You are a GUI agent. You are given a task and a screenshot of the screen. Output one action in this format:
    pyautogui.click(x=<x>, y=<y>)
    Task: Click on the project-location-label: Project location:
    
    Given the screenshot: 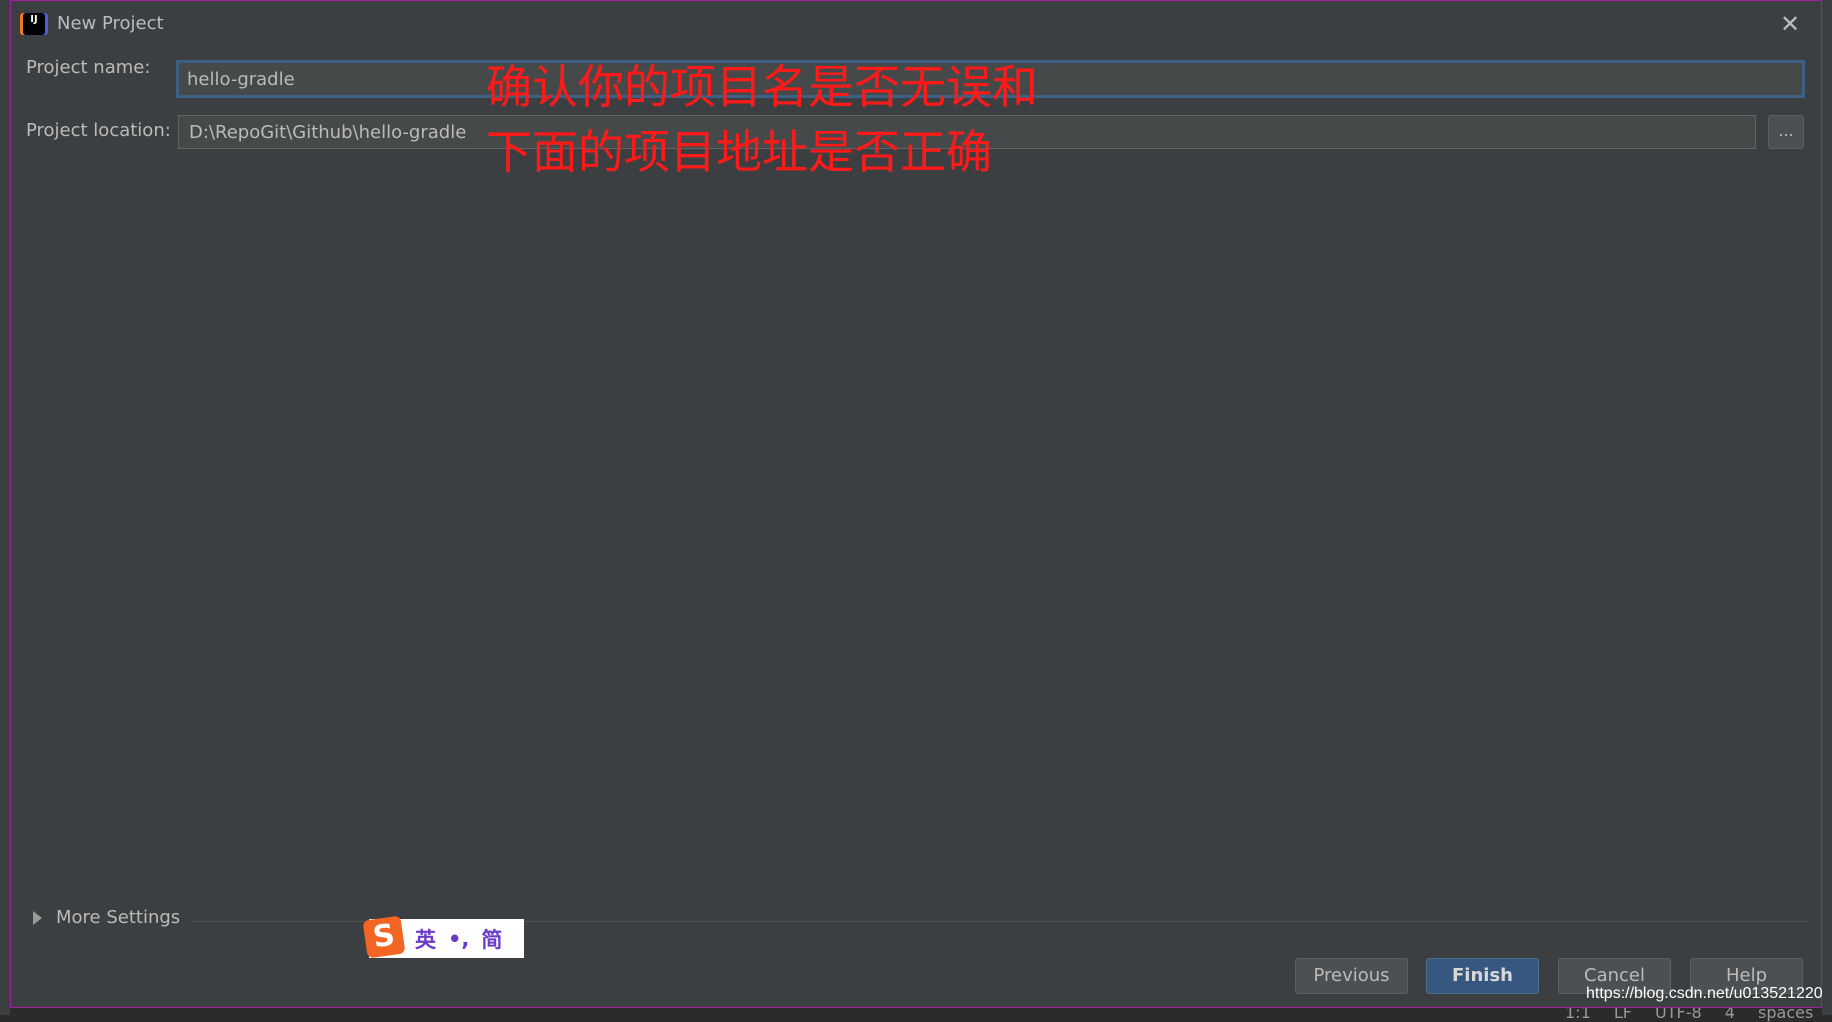 What is the action you would take?
    pyautogui.click(x=98, y=130)
    